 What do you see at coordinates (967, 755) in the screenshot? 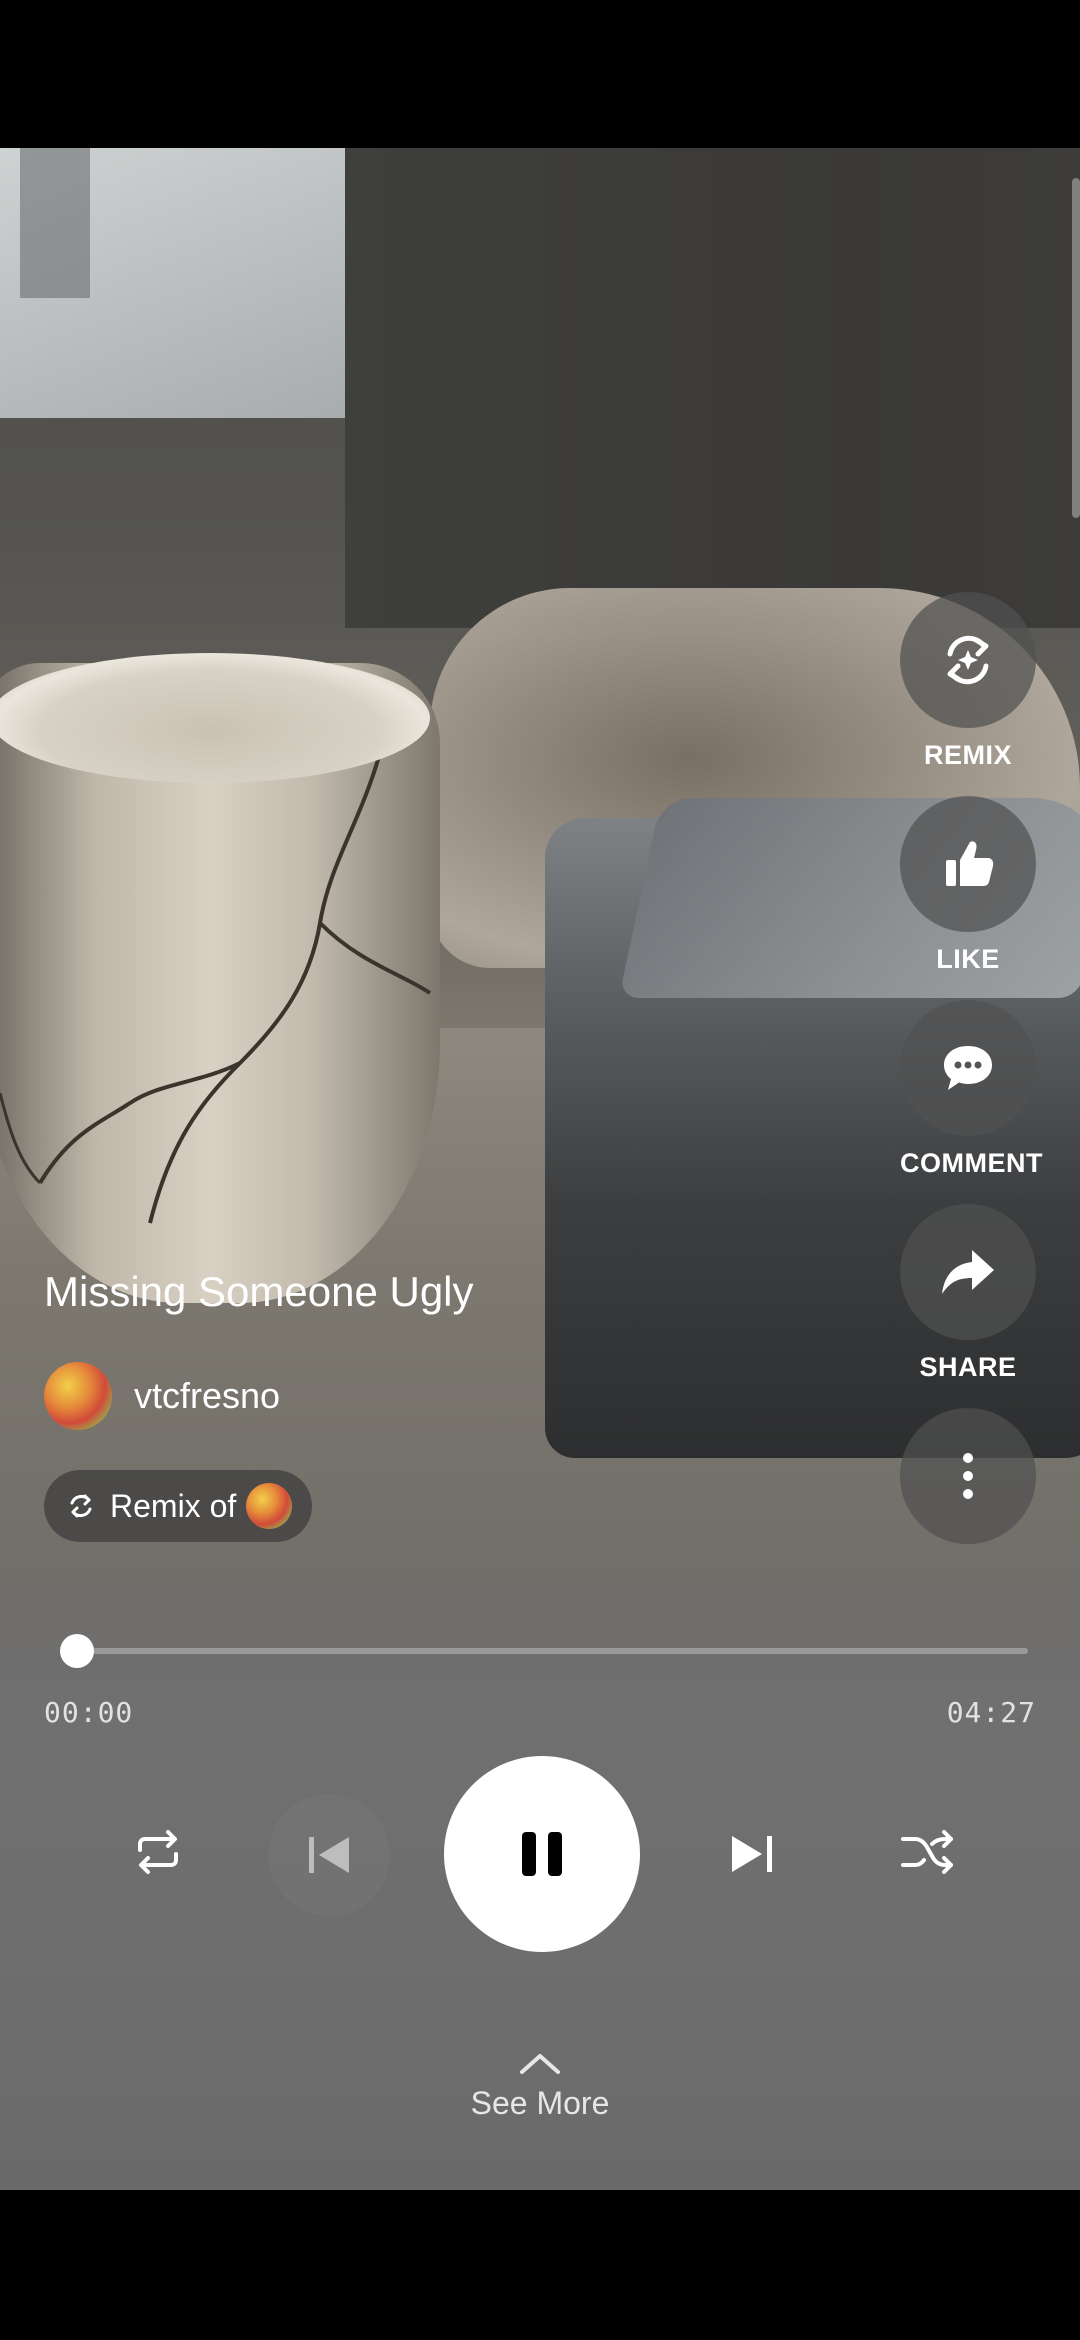
I see `remix-label: REMIX` at bounding box center [967, 755].